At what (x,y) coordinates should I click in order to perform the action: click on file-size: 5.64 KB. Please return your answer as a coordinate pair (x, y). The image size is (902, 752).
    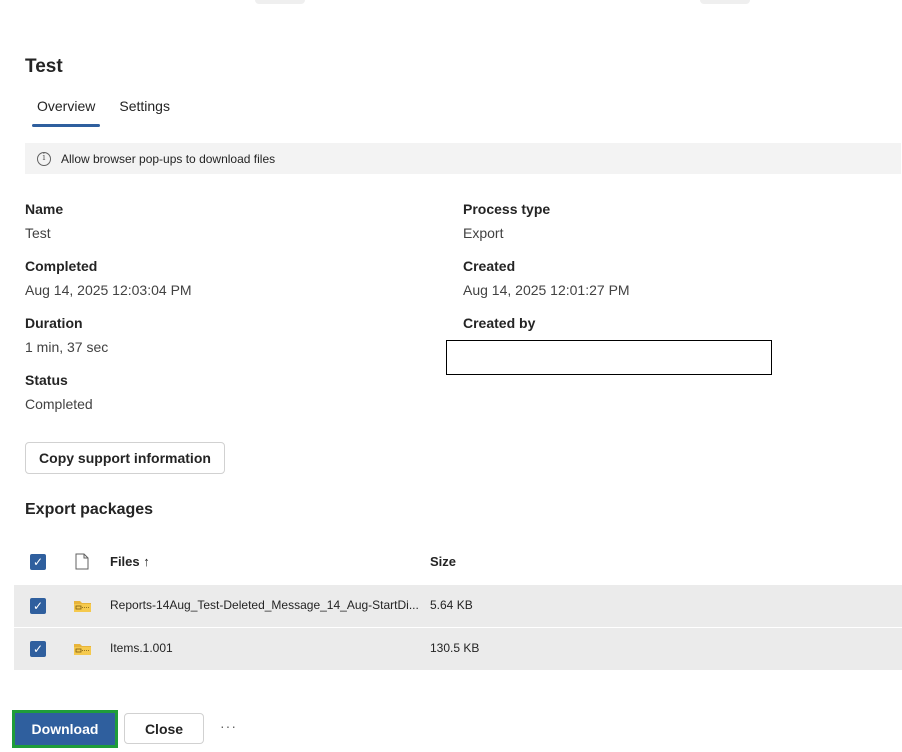
    Looking at the image, I should click on (451, 605).